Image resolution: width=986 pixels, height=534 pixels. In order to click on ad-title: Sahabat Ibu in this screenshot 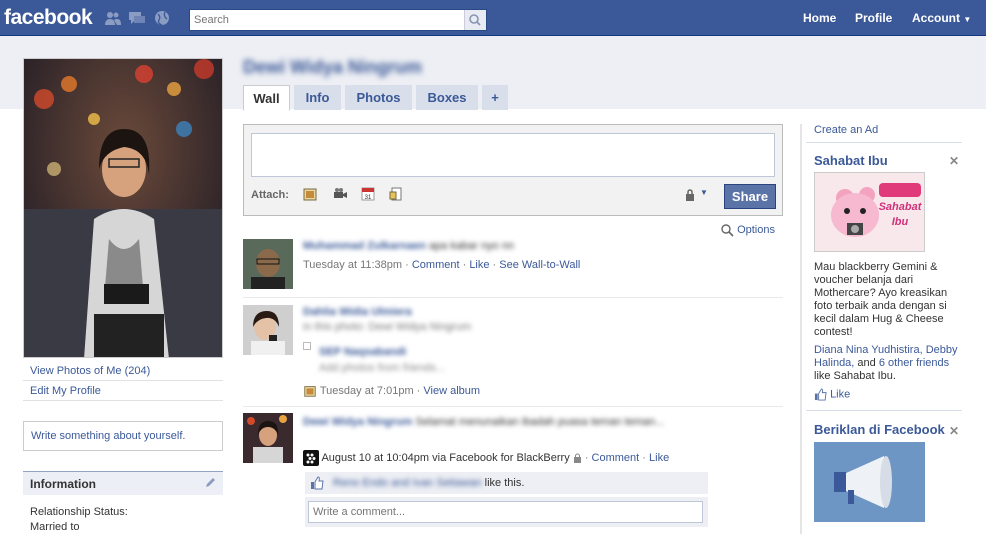, I will do `click(851, 160)`.